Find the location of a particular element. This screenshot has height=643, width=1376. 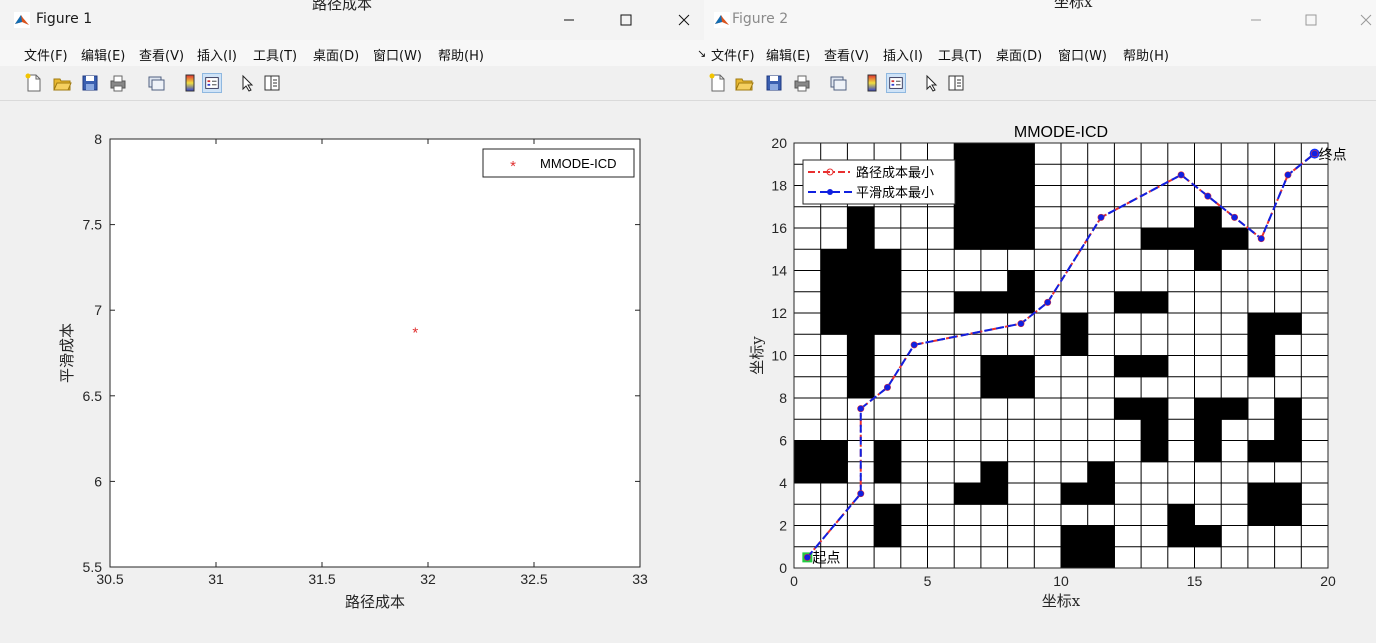

y-axis-label: 平滑成本 is located at coordinates (67, 353).